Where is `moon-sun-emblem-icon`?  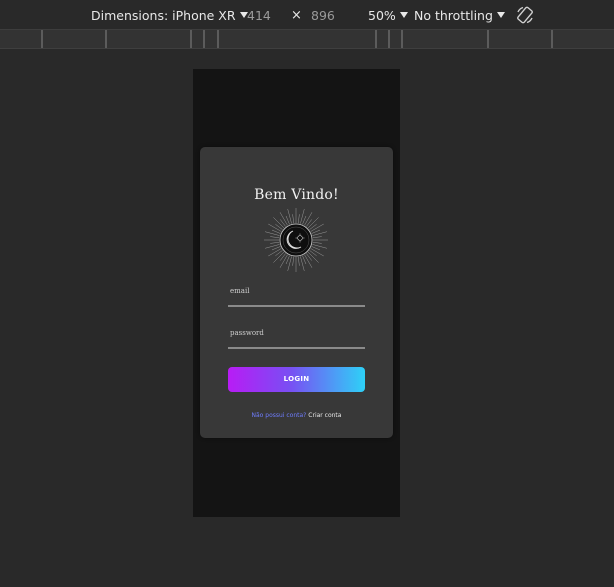 moon-sun-emblem-icon is located at coordinates (296, 240).